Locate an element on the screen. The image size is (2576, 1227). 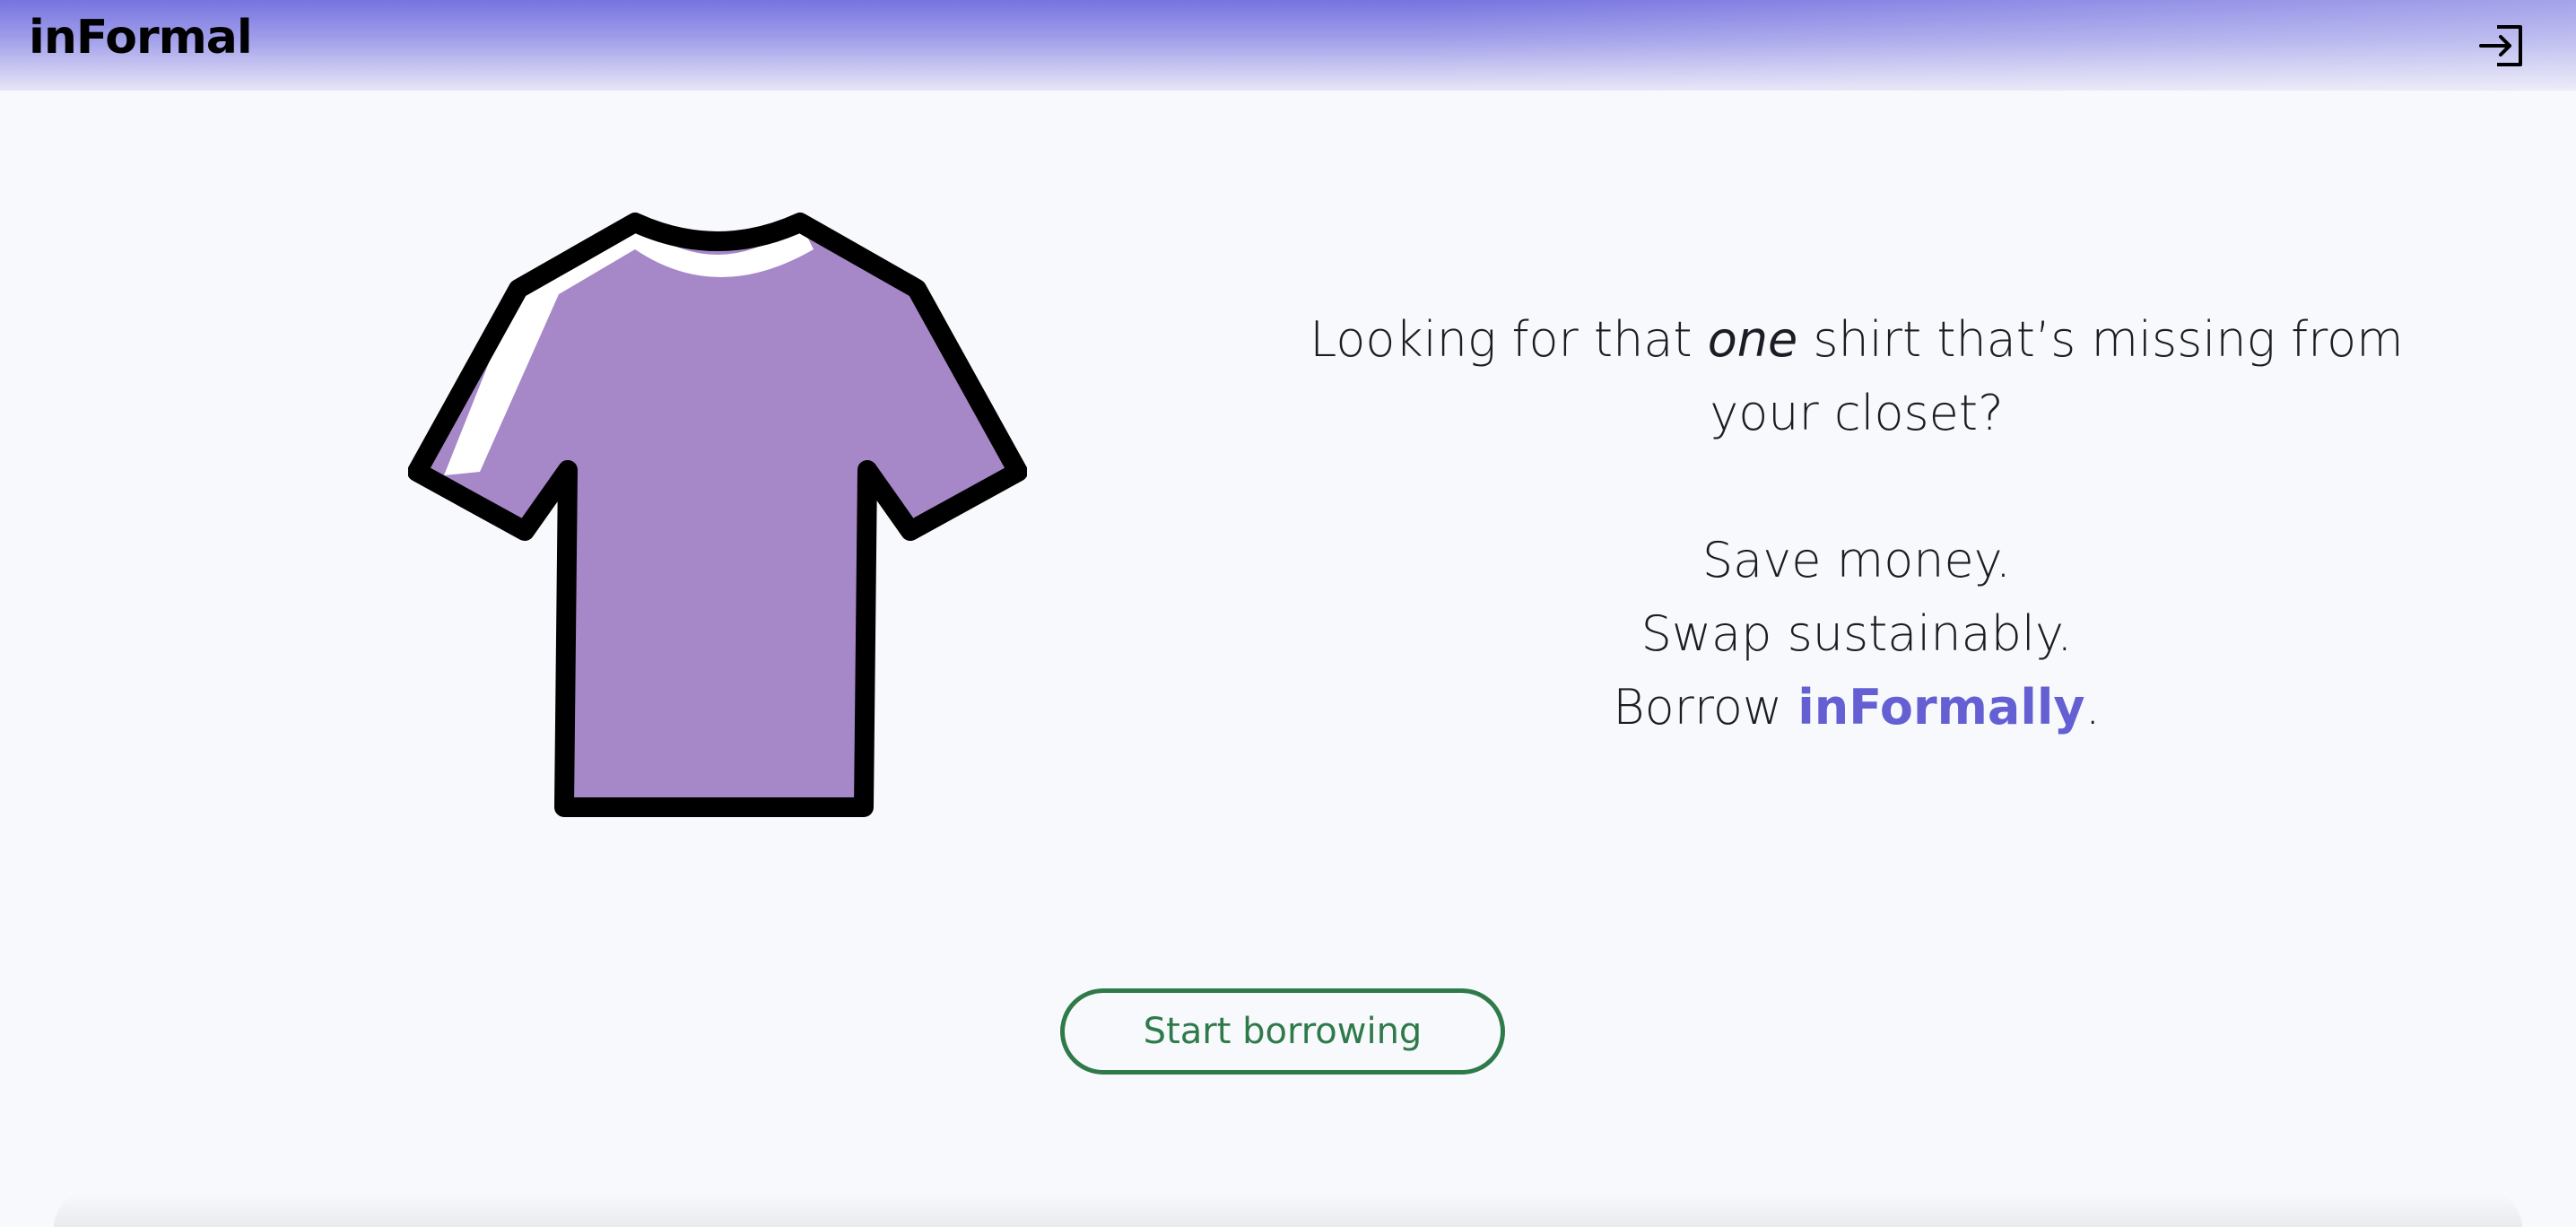
tagline-line-5: Borrow inFormally. is located at coordinates (1857, 707).